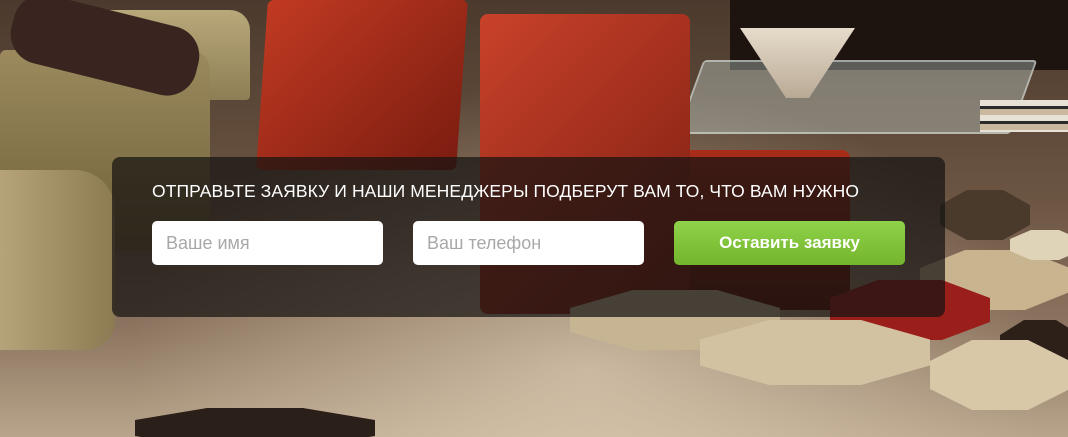 The height and width of the screenshot is (437, 1068). What do you see at coordinates (57, 260) in the screenshot?
I see `armchair-left` at bounding box center [57, 260].